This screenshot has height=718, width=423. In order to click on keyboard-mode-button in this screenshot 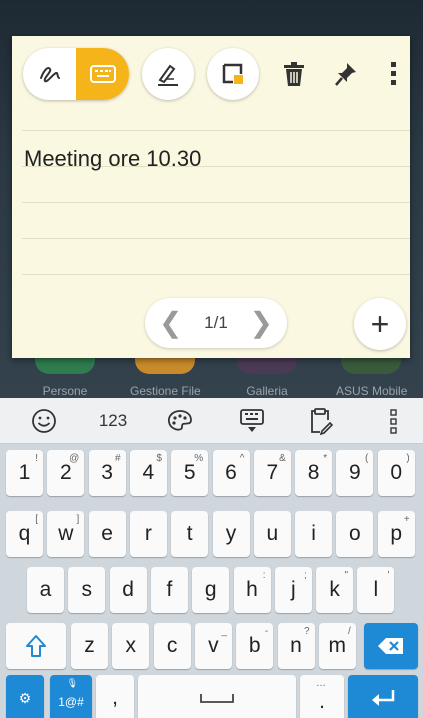, I will do `click(102, 74)`.